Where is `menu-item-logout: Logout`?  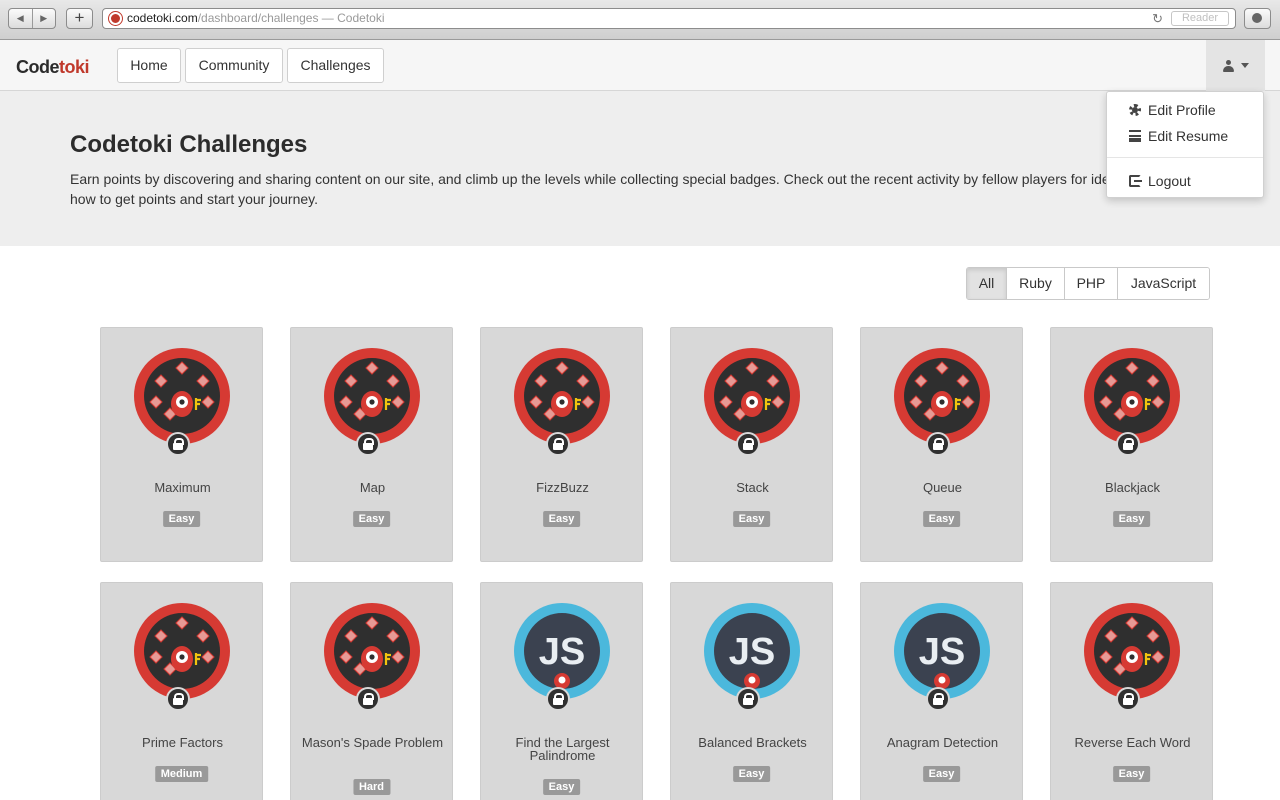 menu-item-logout: Logout is located at coordinates (1185, 181).